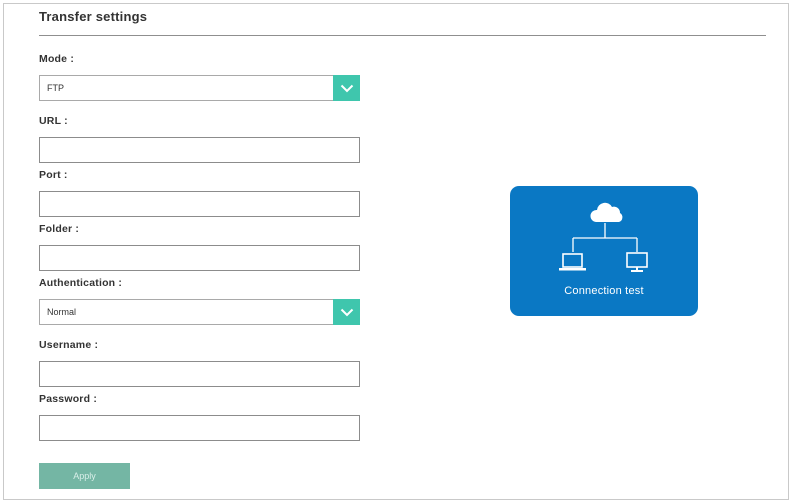  I want to click on url-input, so click(199, 150).